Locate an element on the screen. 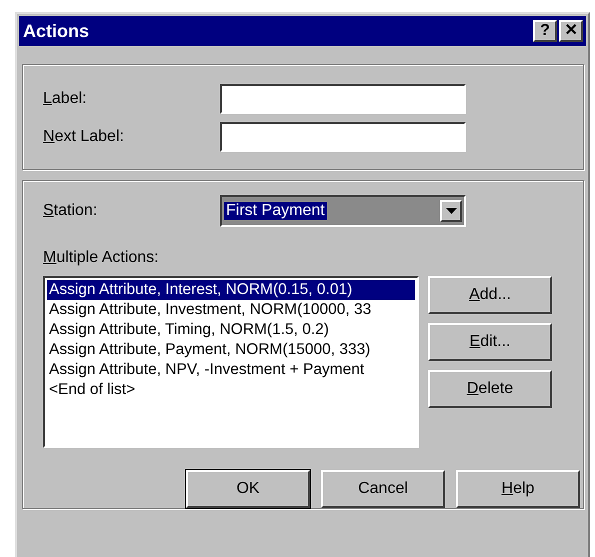 This screenshot has height=557, width=595. station-dropdown: First Payment is located at coordinates (343, 211).